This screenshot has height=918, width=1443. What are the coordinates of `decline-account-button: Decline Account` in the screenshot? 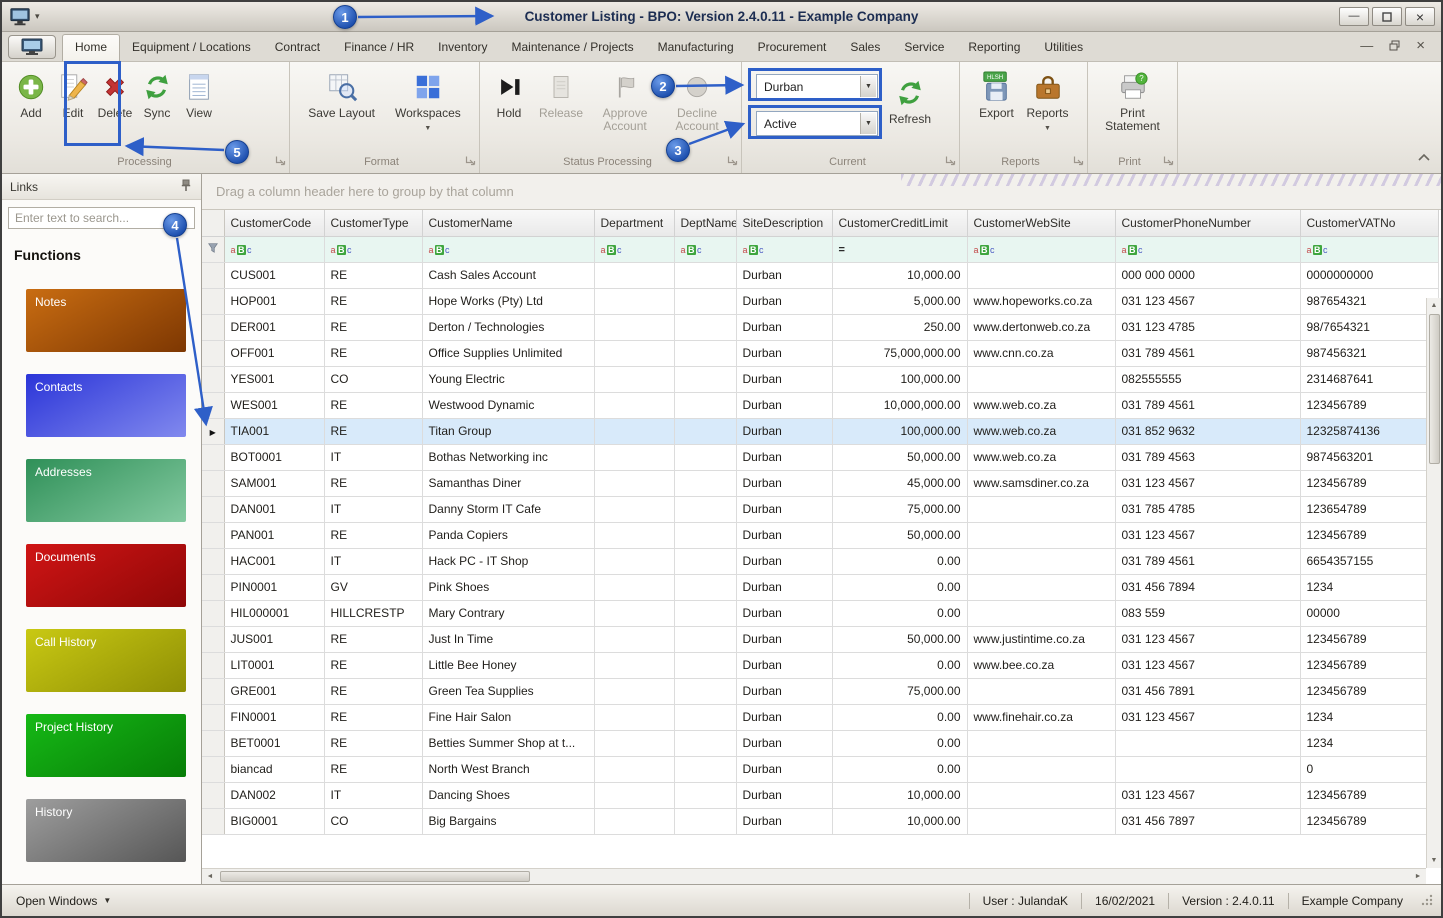 It's located at (697, 100).